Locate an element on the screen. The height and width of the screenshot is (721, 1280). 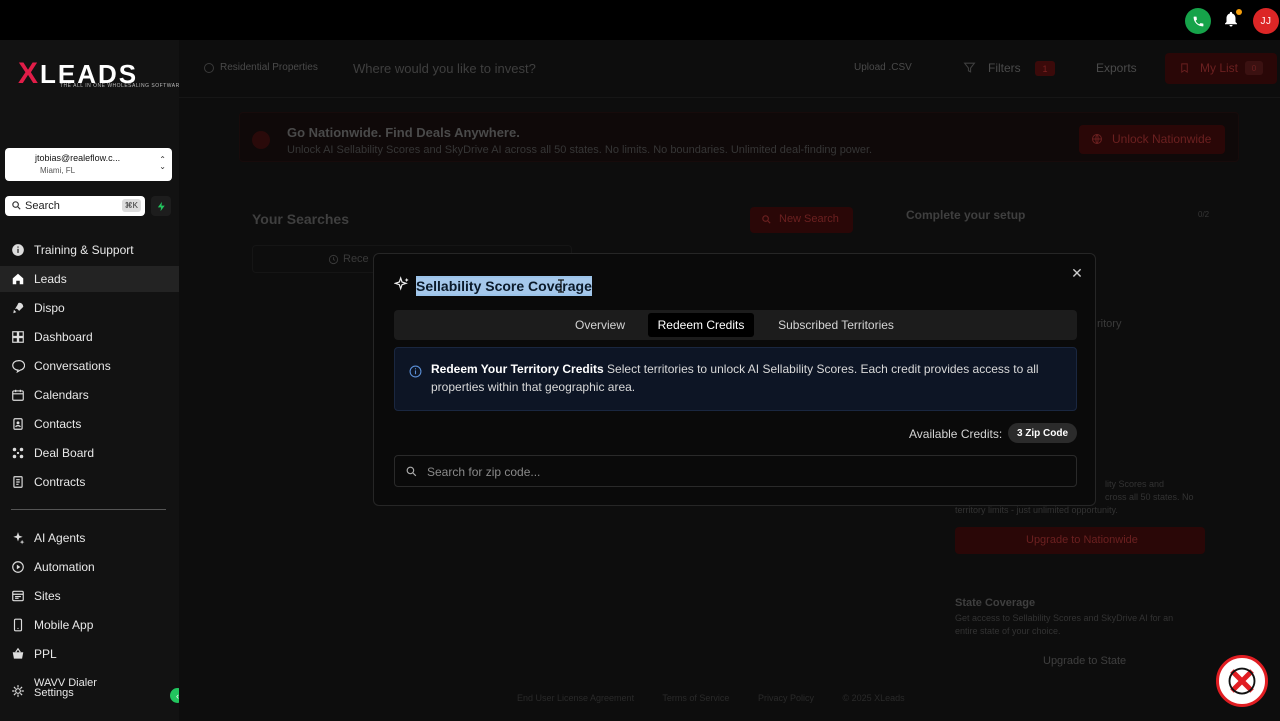
sidebar-item-label: Training & Support is located at coordinates (84, 250).